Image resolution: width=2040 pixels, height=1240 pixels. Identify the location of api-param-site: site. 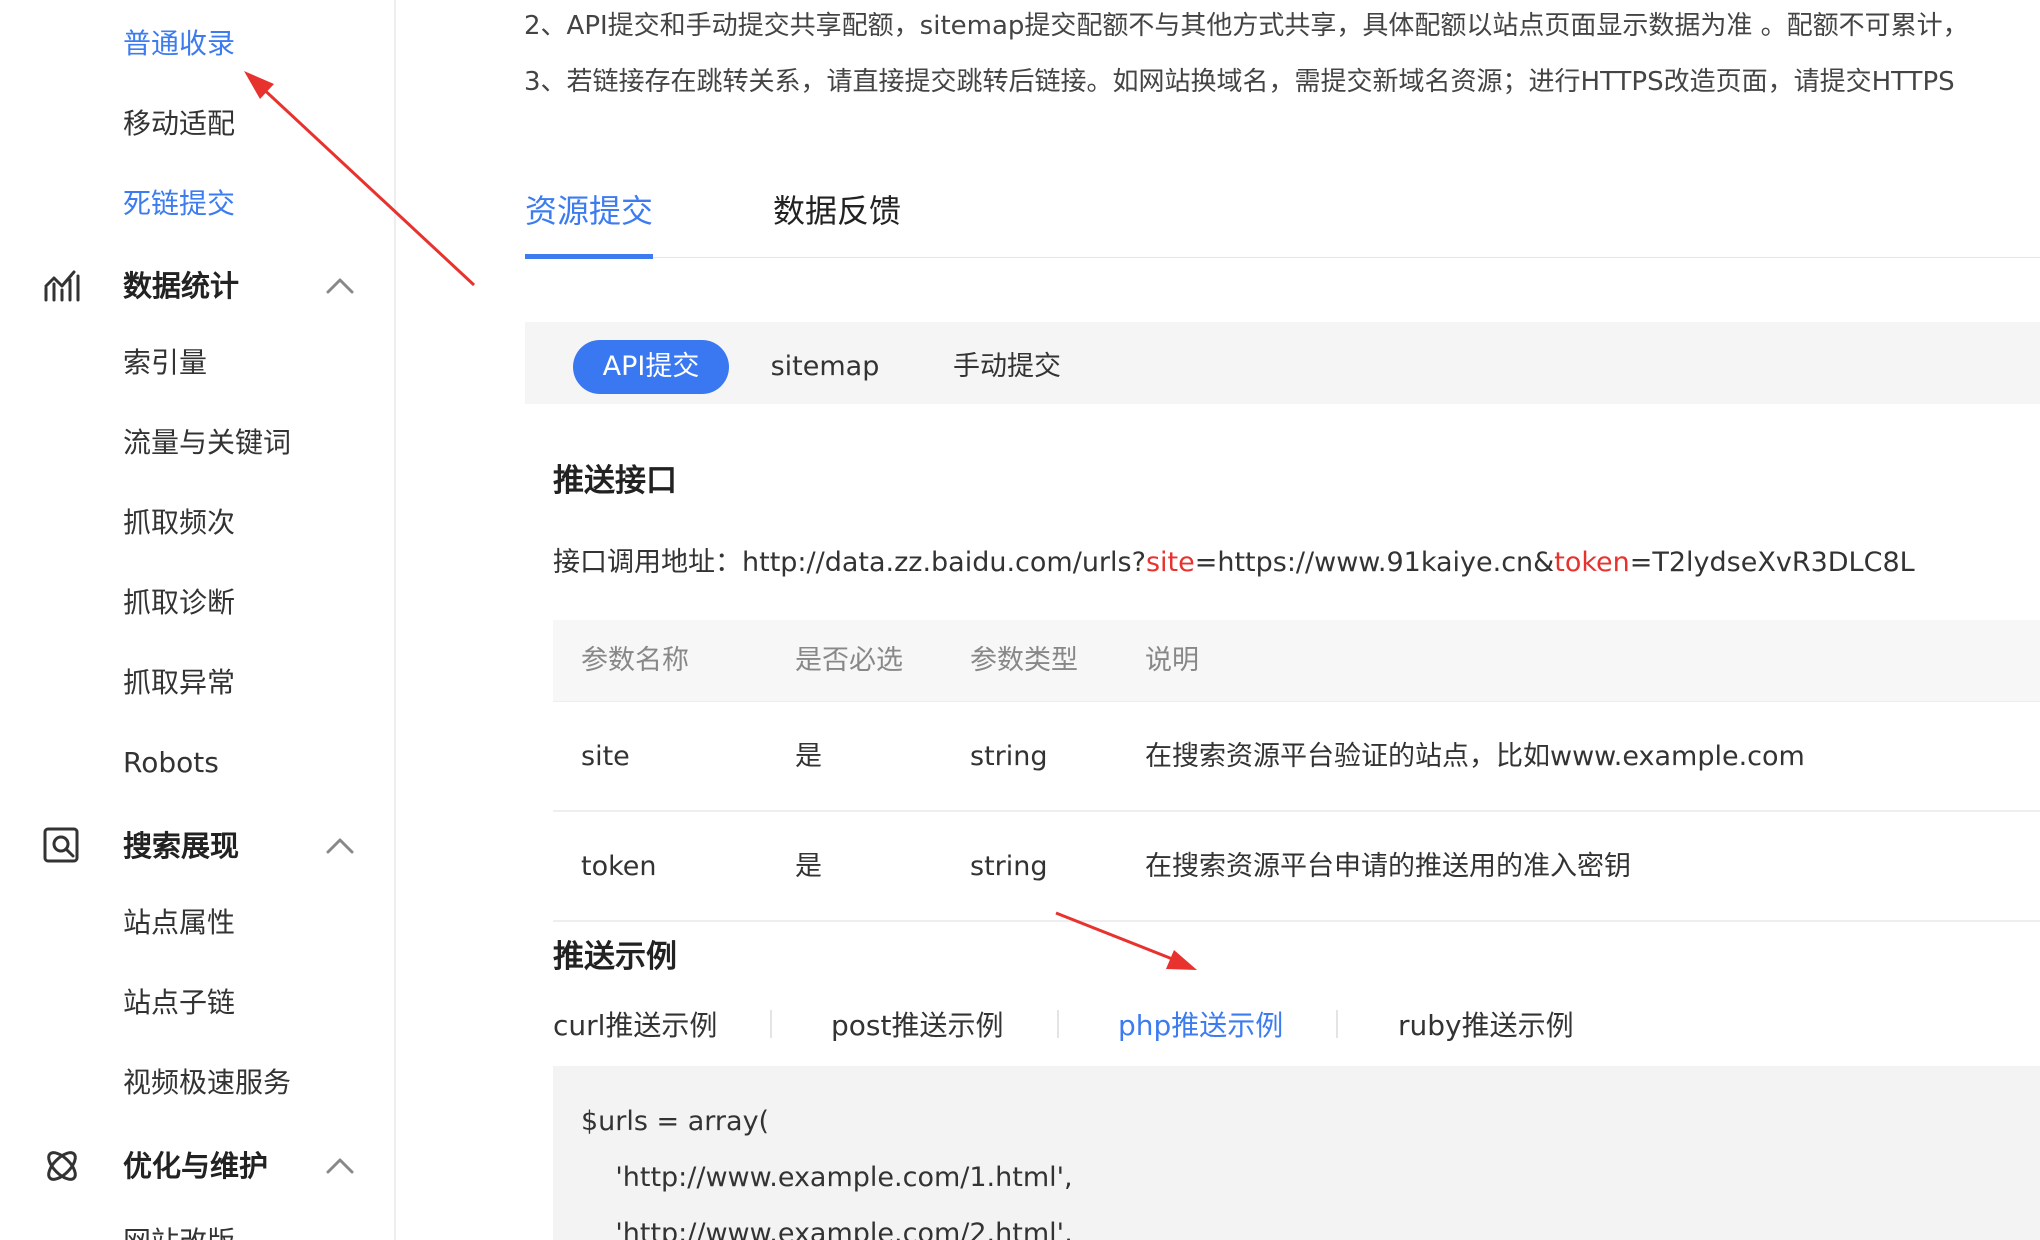
(1170, 562).